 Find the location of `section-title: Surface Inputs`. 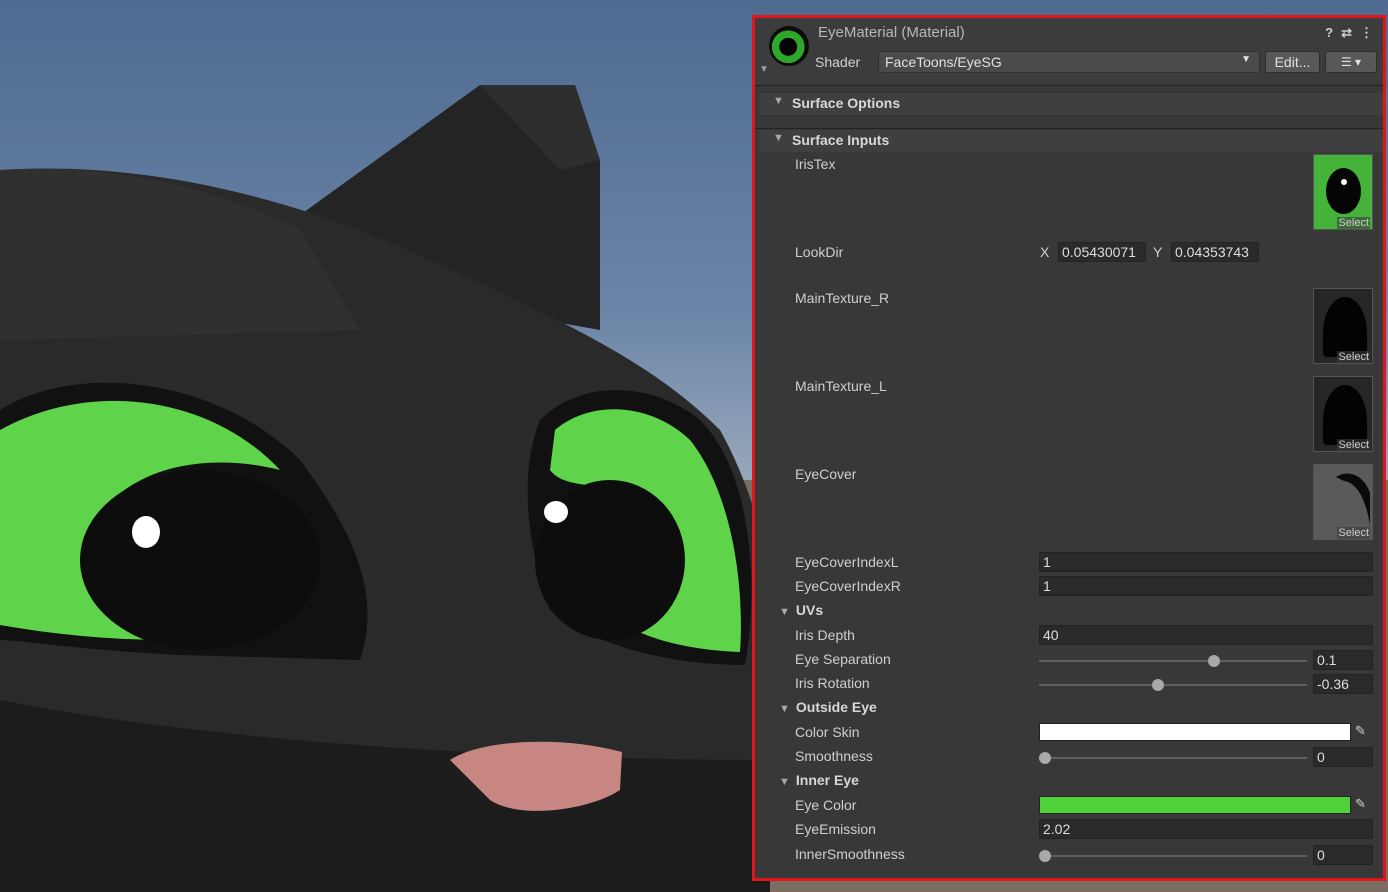

section-title: Surface Inputs is located at coordinates (841, 140).